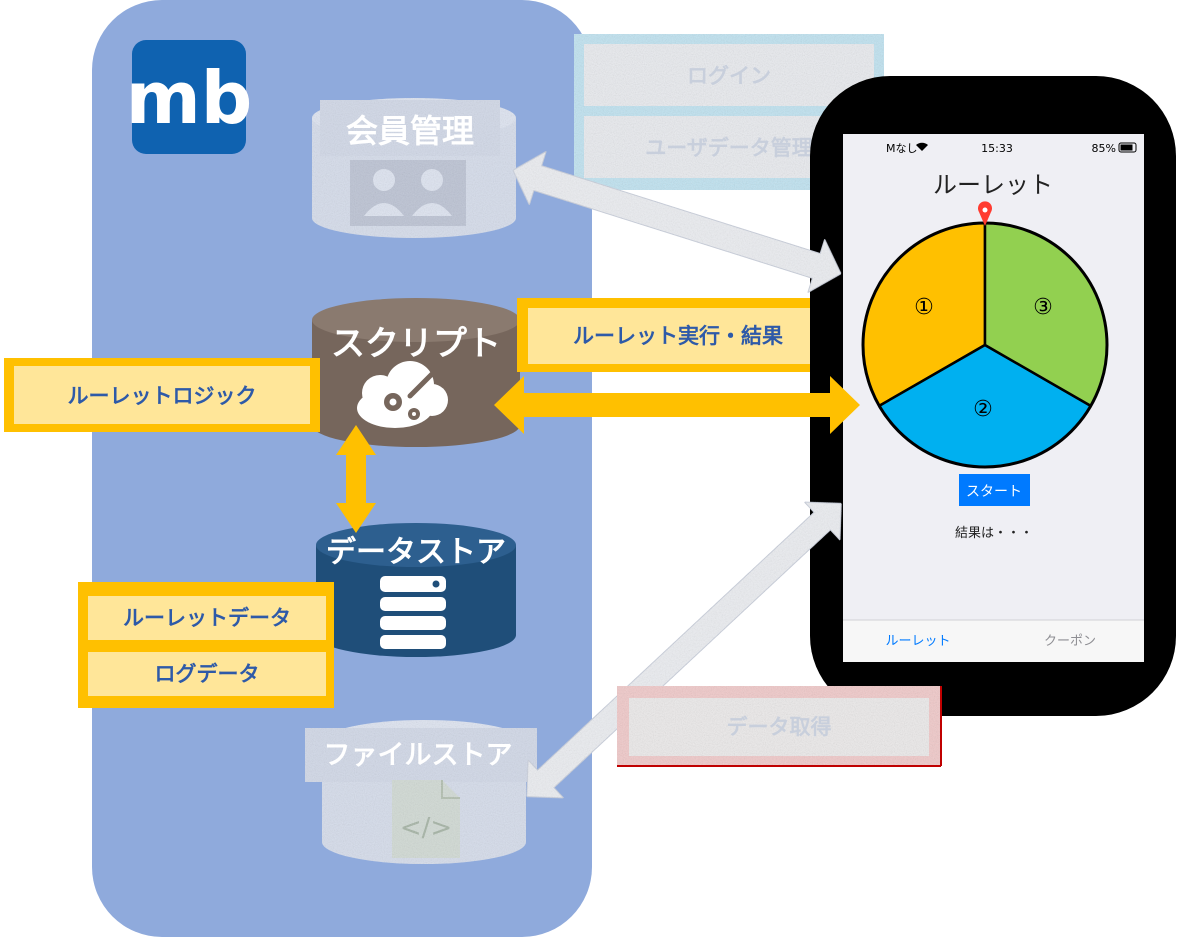 This screenshot has height=941, width=1177. I want to click on mb-logo: mb, so click(189, 97).